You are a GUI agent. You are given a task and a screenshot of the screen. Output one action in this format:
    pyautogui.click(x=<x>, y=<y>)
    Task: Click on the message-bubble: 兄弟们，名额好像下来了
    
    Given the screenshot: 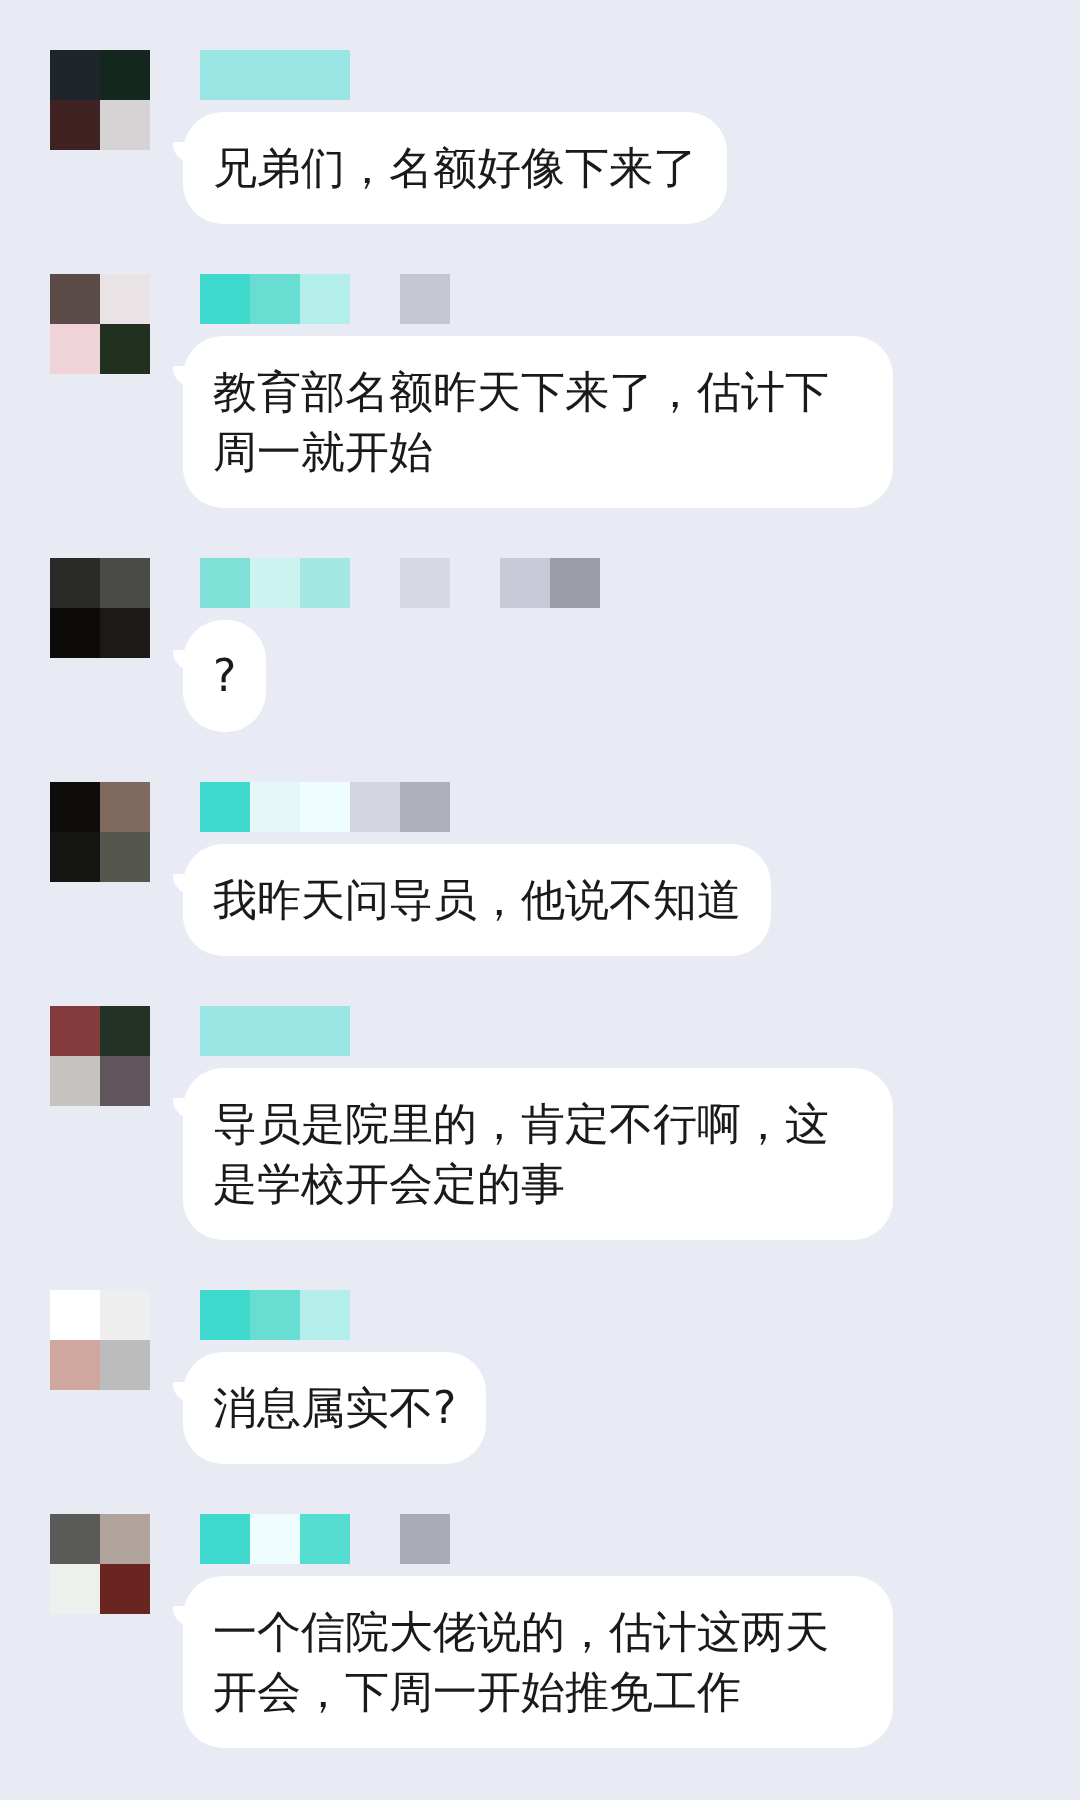 What is the action you would take?
    pyautogui.click(x=449, y=168)
    